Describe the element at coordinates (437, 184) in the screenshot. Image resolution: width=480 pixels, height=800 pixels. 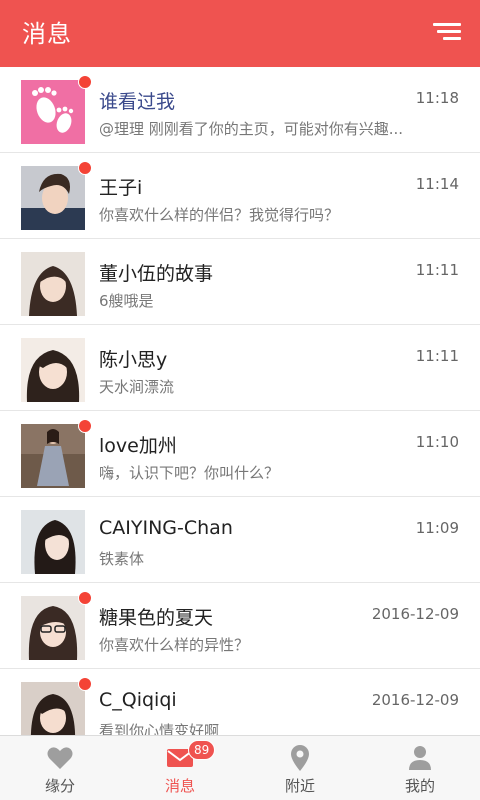
I see `message-time: 11:14` at that location.